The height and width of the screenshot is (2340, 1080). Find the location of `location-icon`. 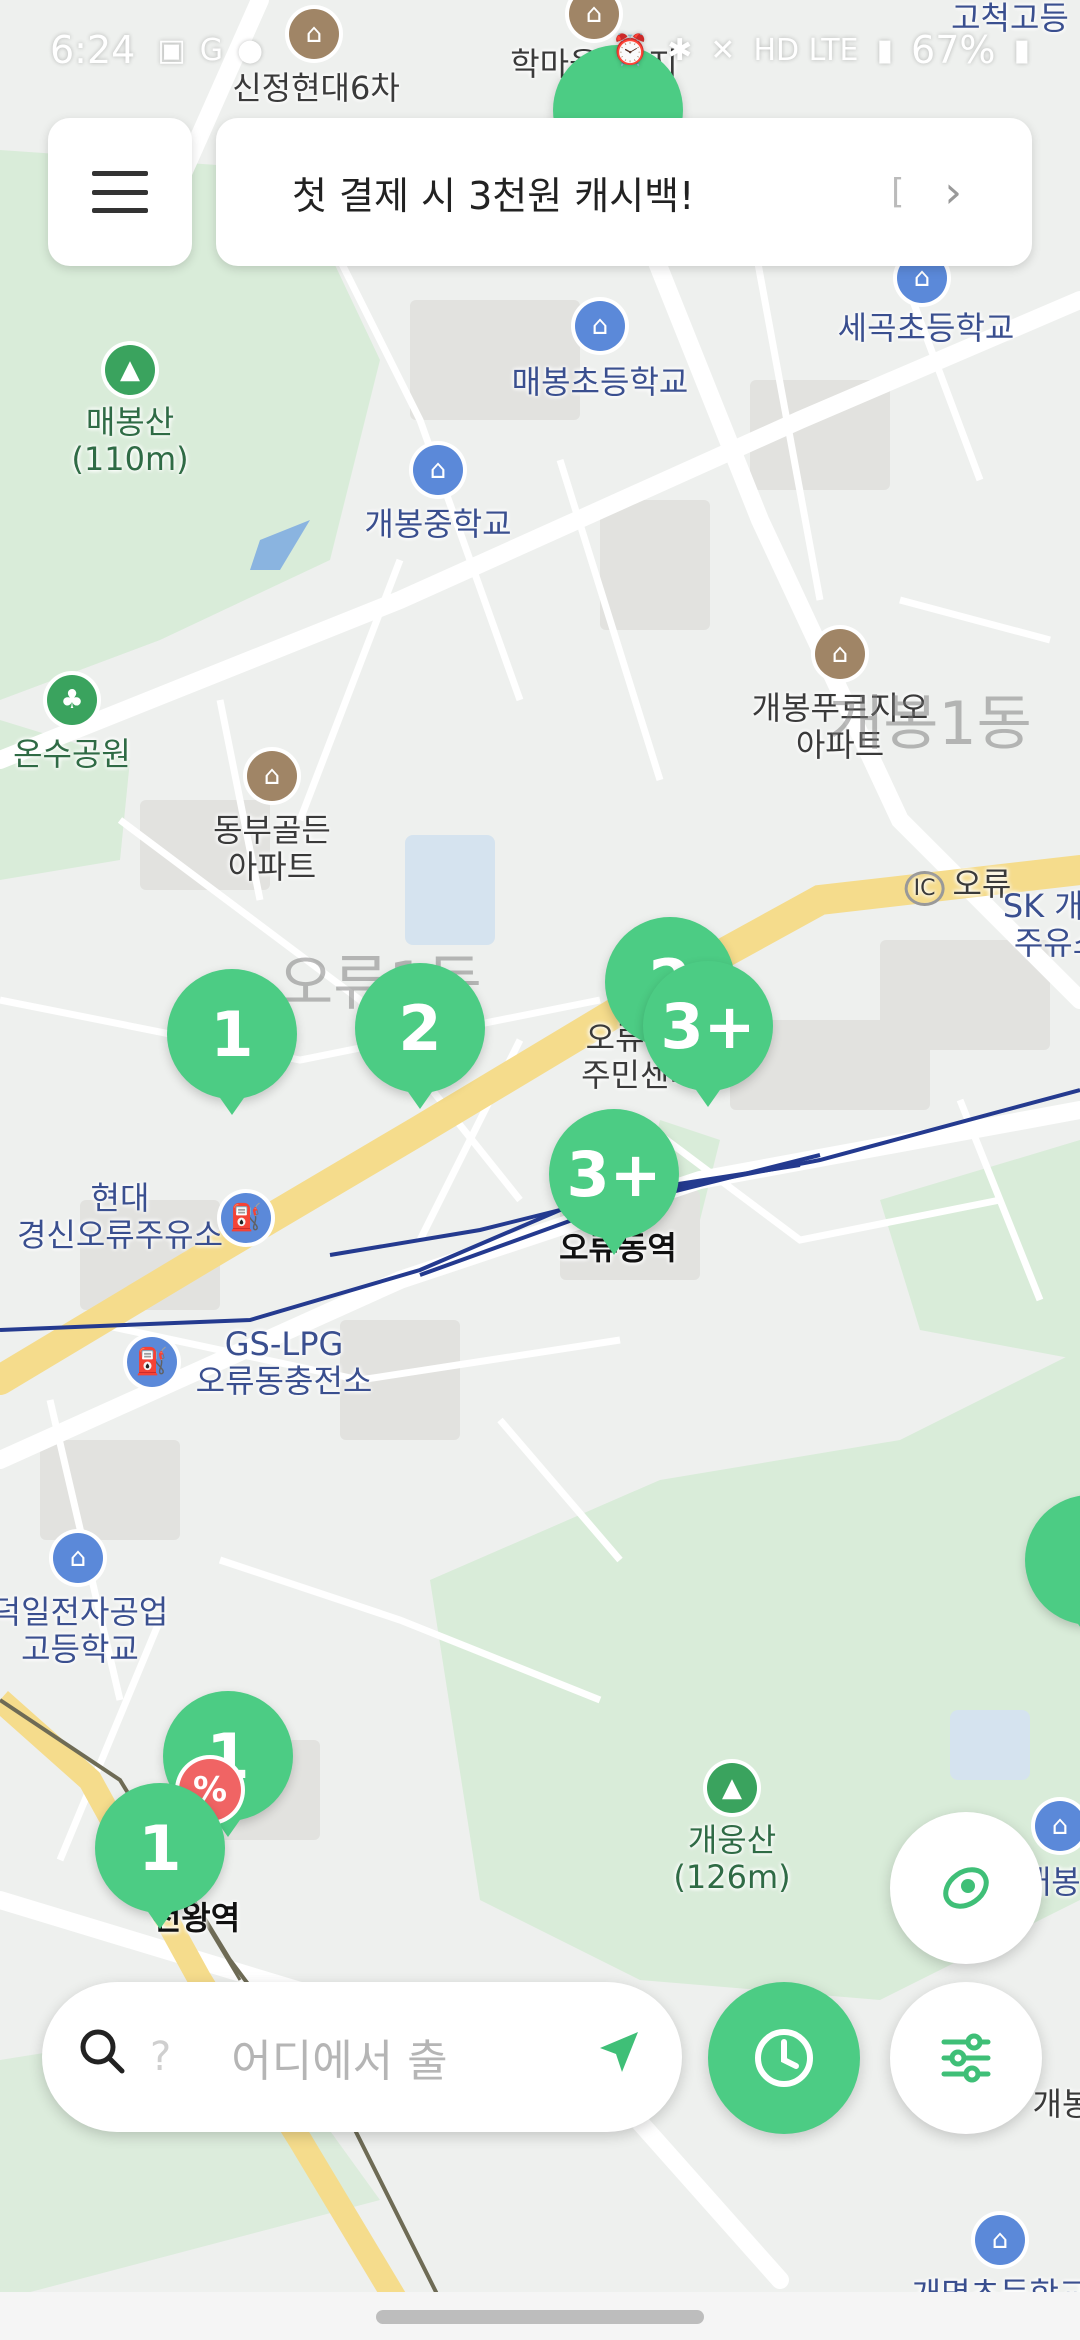

location-icon is located at coordinates (966, 1888).